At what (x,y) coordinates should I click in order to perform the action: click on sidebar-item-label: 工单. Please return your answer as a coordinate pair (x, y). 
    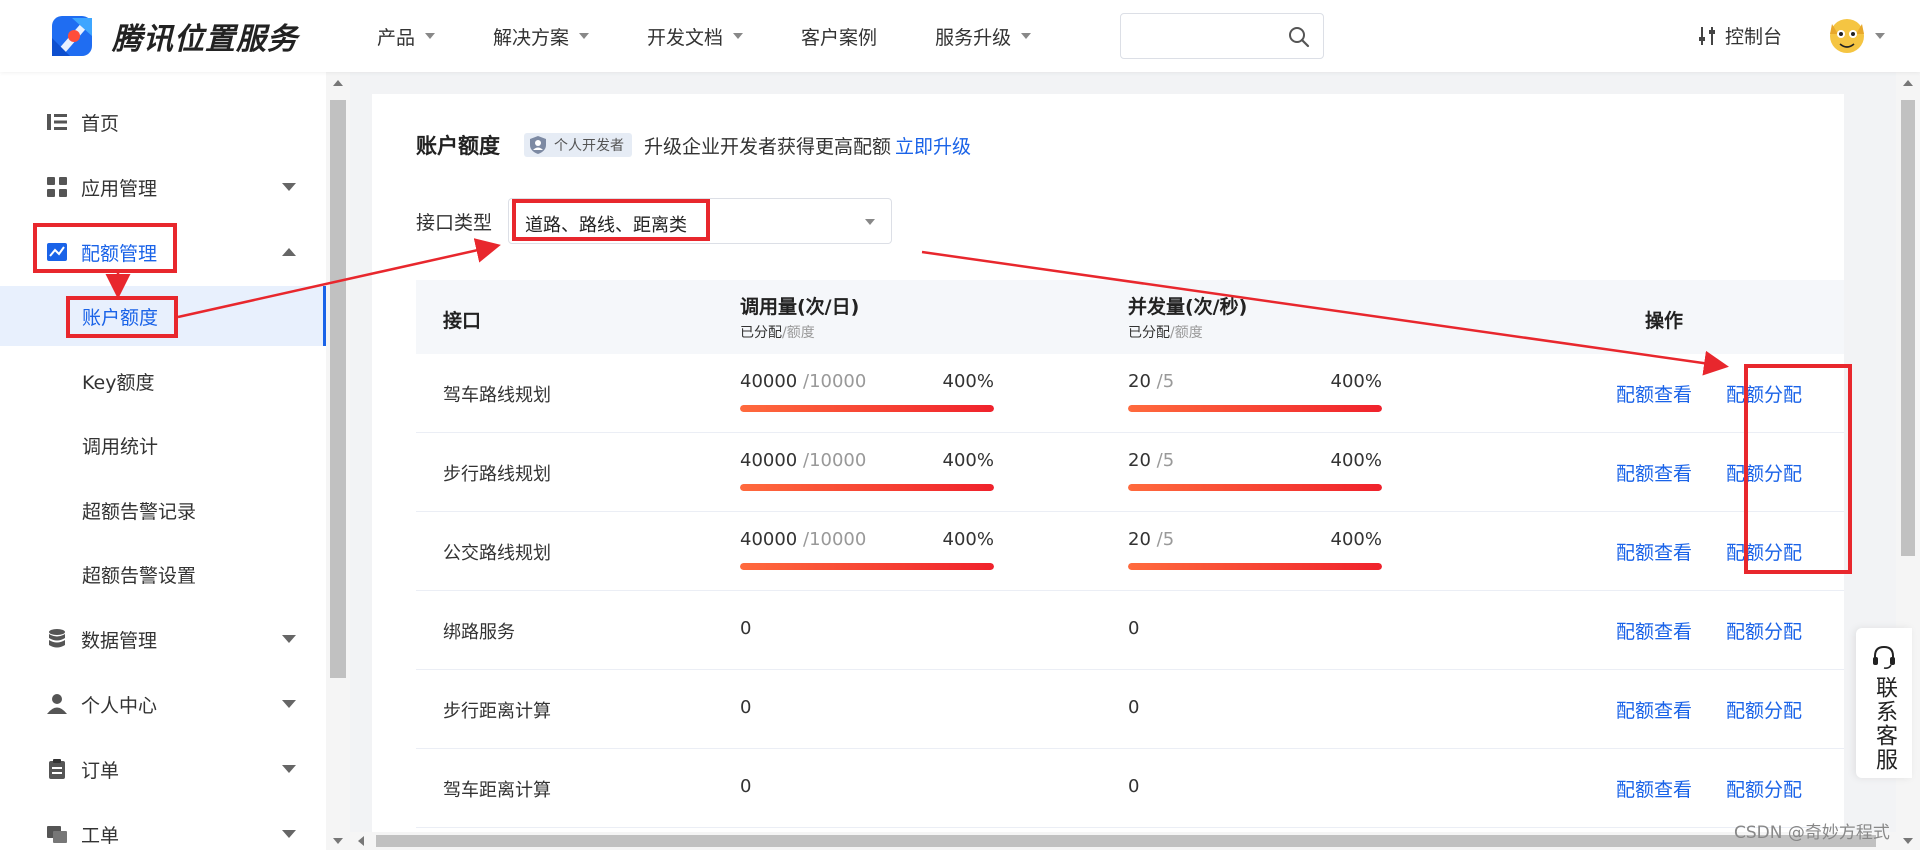
    Looking at the image, I should click on (100, 835).